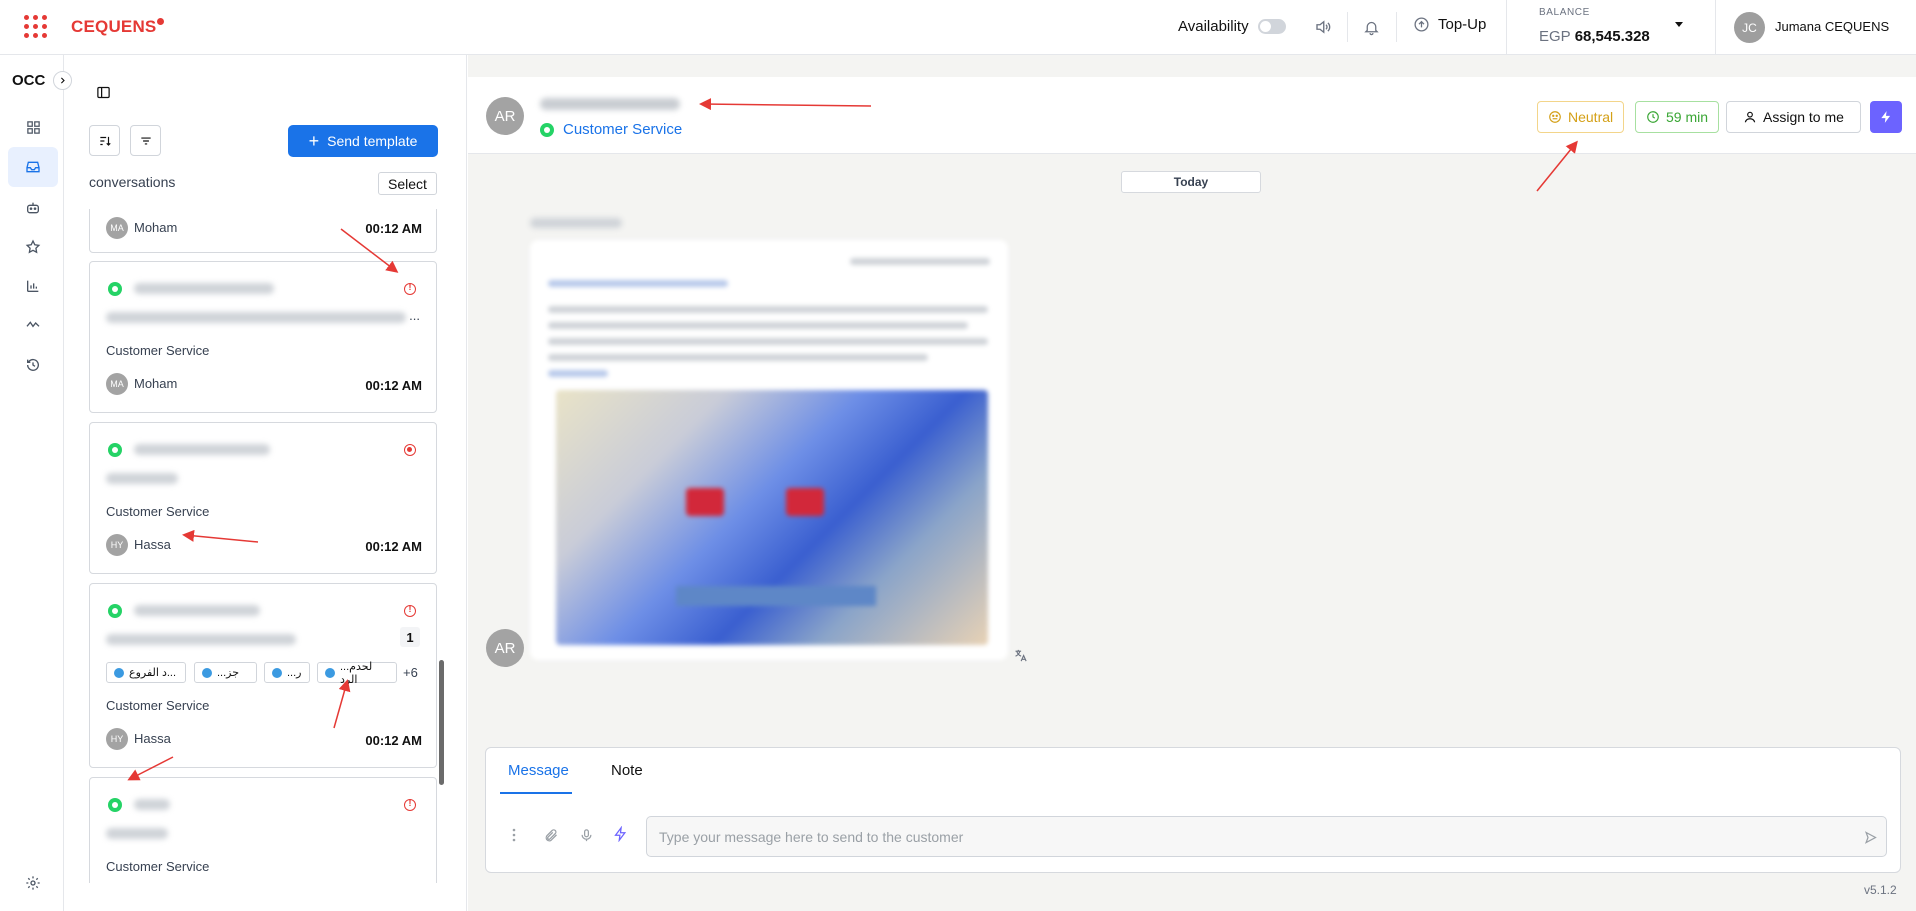 The image size is (1916, 911). Describe the element at coordinates (314, 141) in the screenshot. I see `plus-icon: +` at that location.